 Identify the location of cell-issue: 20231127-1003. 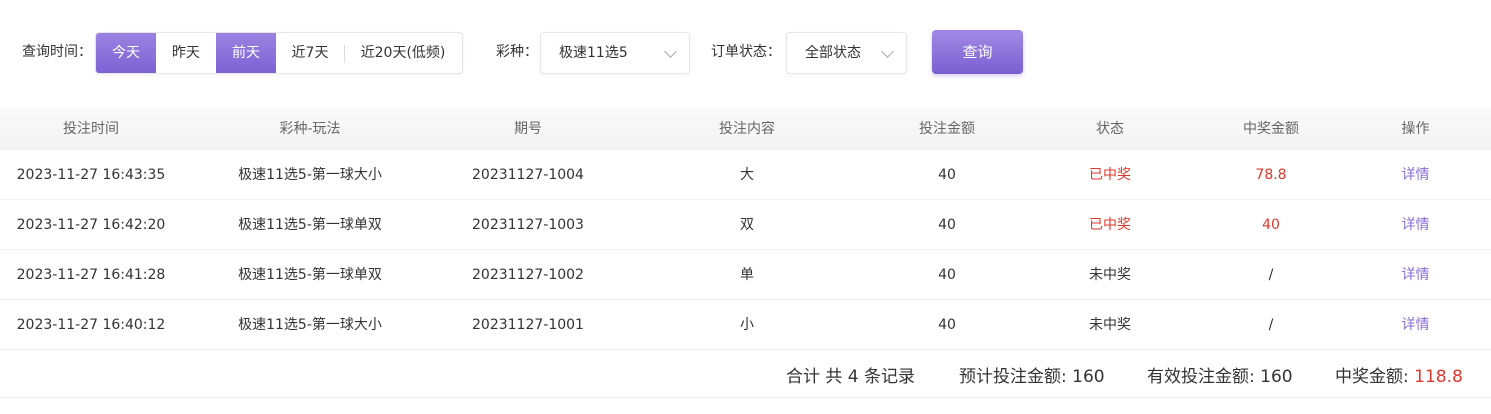
(528, 225).